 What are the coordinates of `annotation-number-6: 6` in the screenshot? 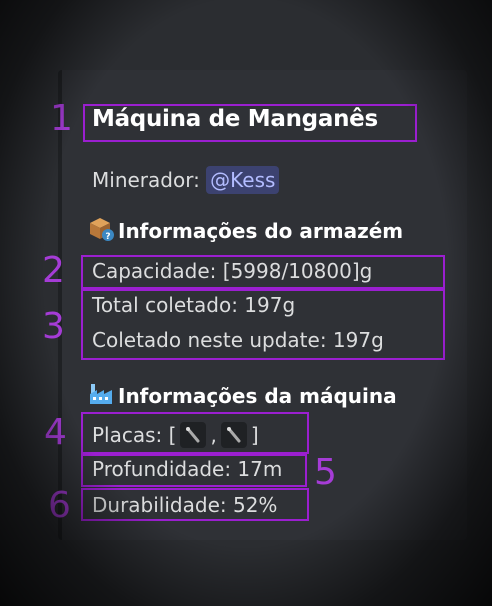 It's located at (59, 505).